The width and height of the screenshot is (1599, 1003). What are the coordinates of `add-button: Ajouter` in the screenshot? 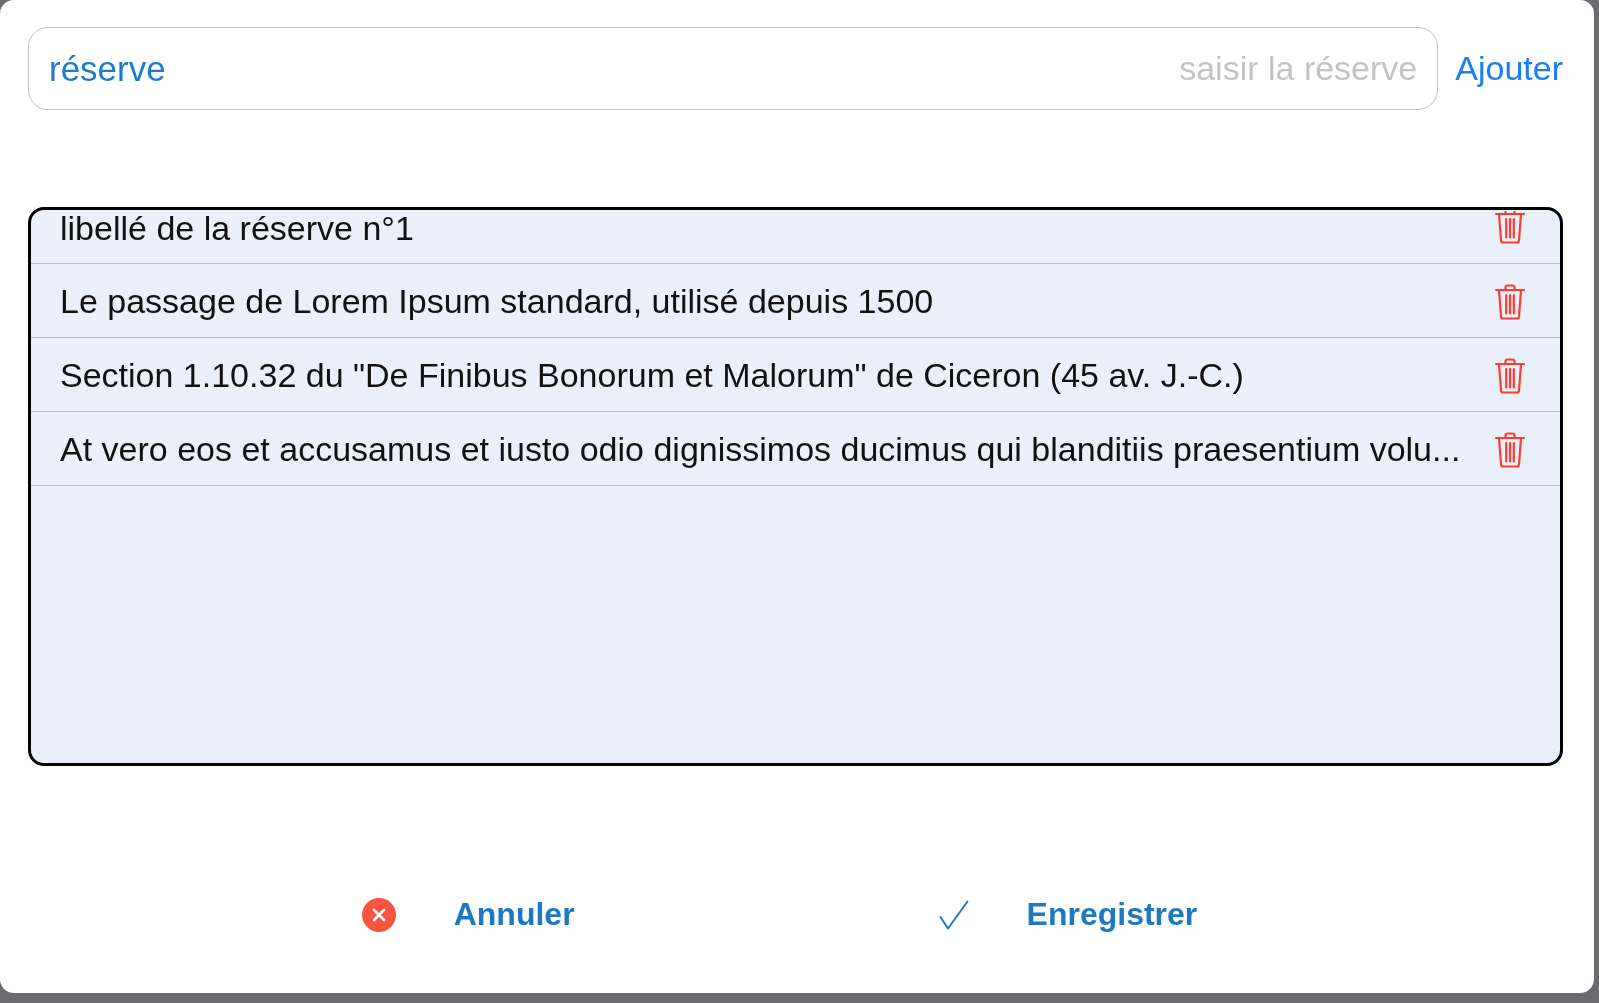 It's located at (1509, 68).